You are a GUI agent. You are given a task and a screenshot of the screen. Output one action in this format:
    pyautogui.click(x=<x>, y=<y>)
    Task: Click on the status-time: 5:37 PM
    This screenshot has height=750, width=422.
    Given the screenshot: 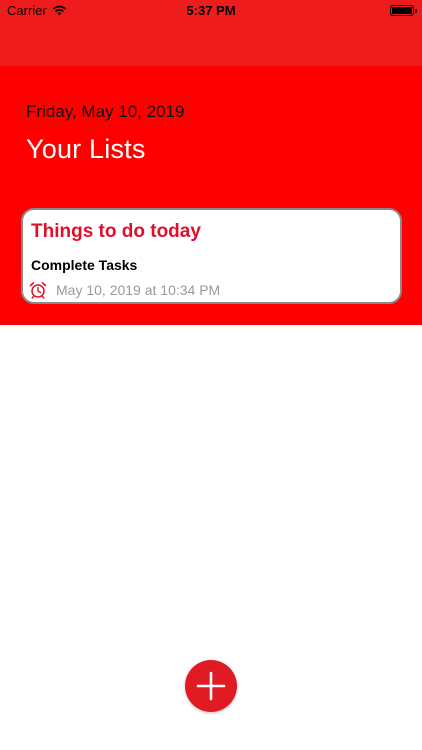 What is the action you would take?
    pyautogui.click(x=211, y=10)
    